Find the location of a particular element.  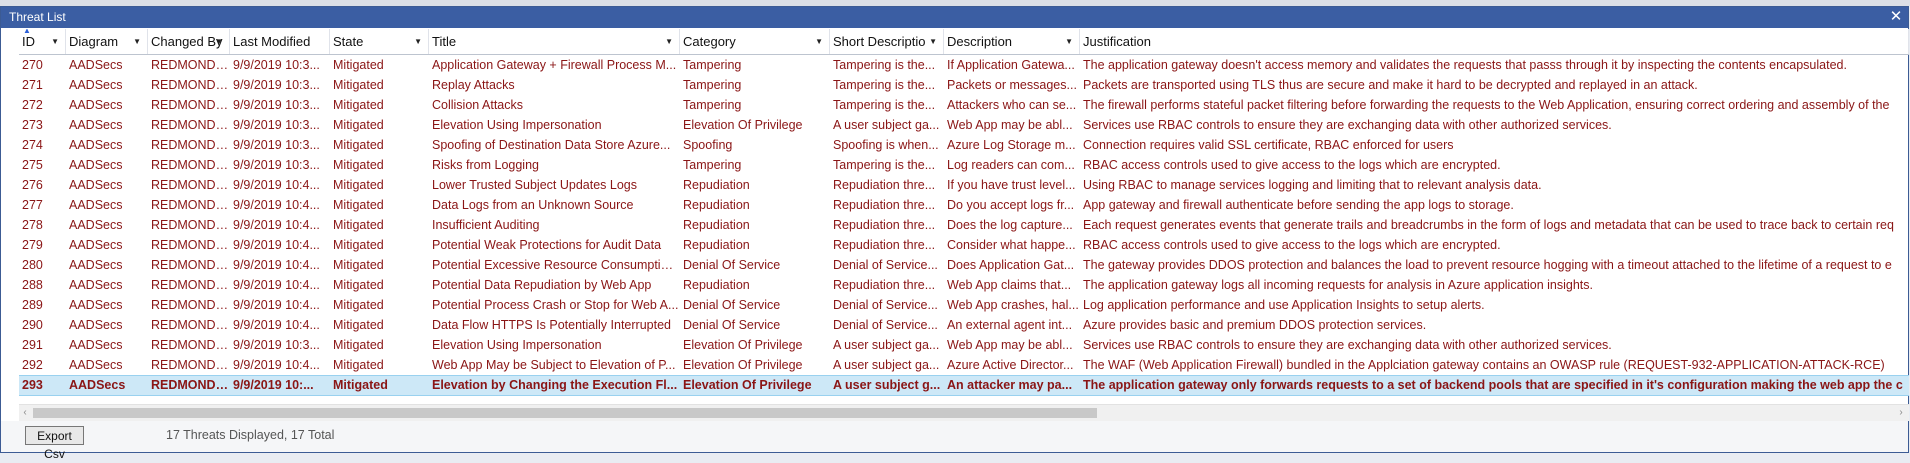

column-header-label: Changed By is located at coordinates (187, 41).